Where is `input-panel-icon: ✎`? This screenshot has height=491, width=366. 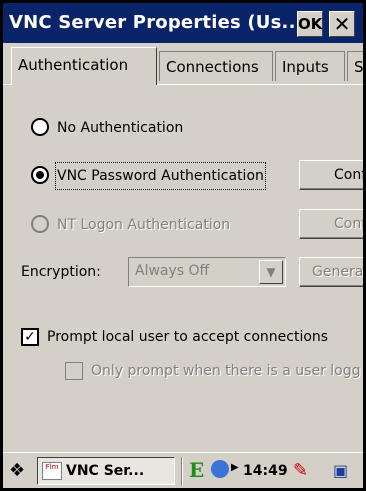
input-panel-icon: ✎ is located at coordinates (303, 471).